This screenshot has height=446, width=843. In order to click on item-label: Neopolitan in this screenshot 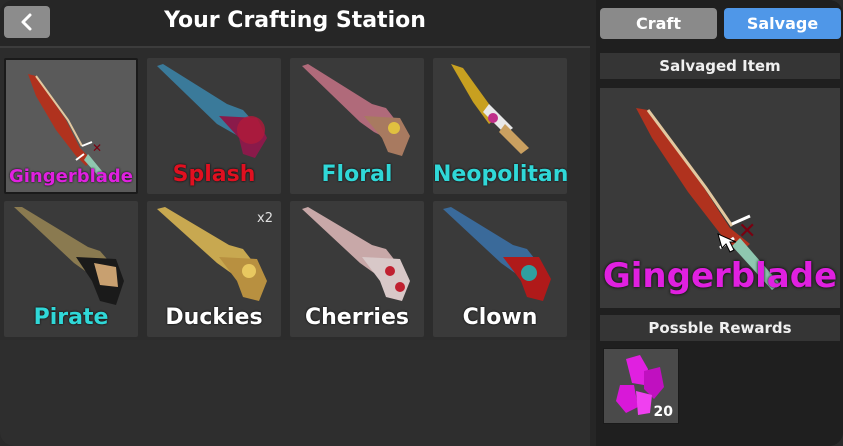, I will do `click(500, 174)`.